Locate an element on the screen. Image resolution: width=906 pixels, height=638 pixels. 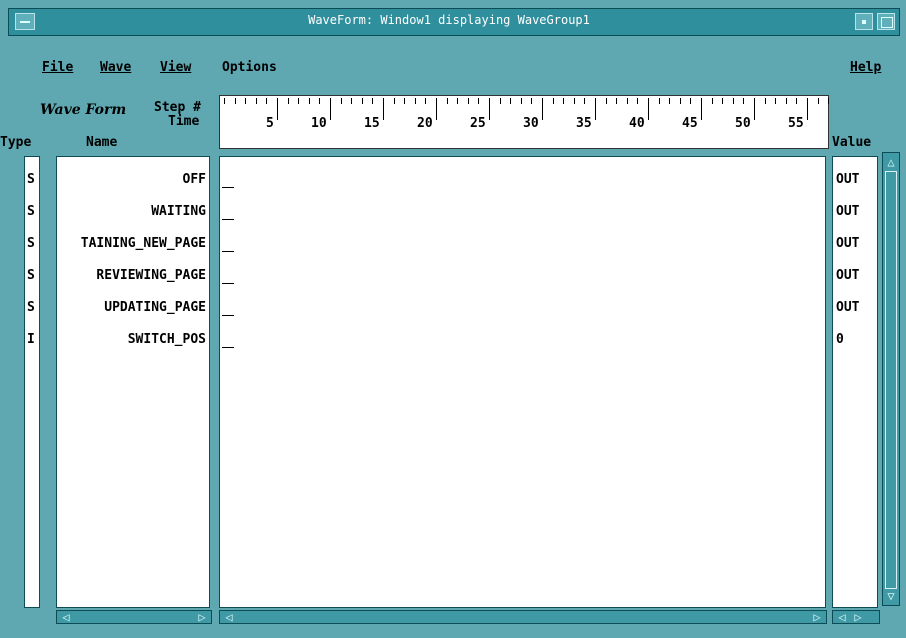
type-column is located at coordinates (32, 382).